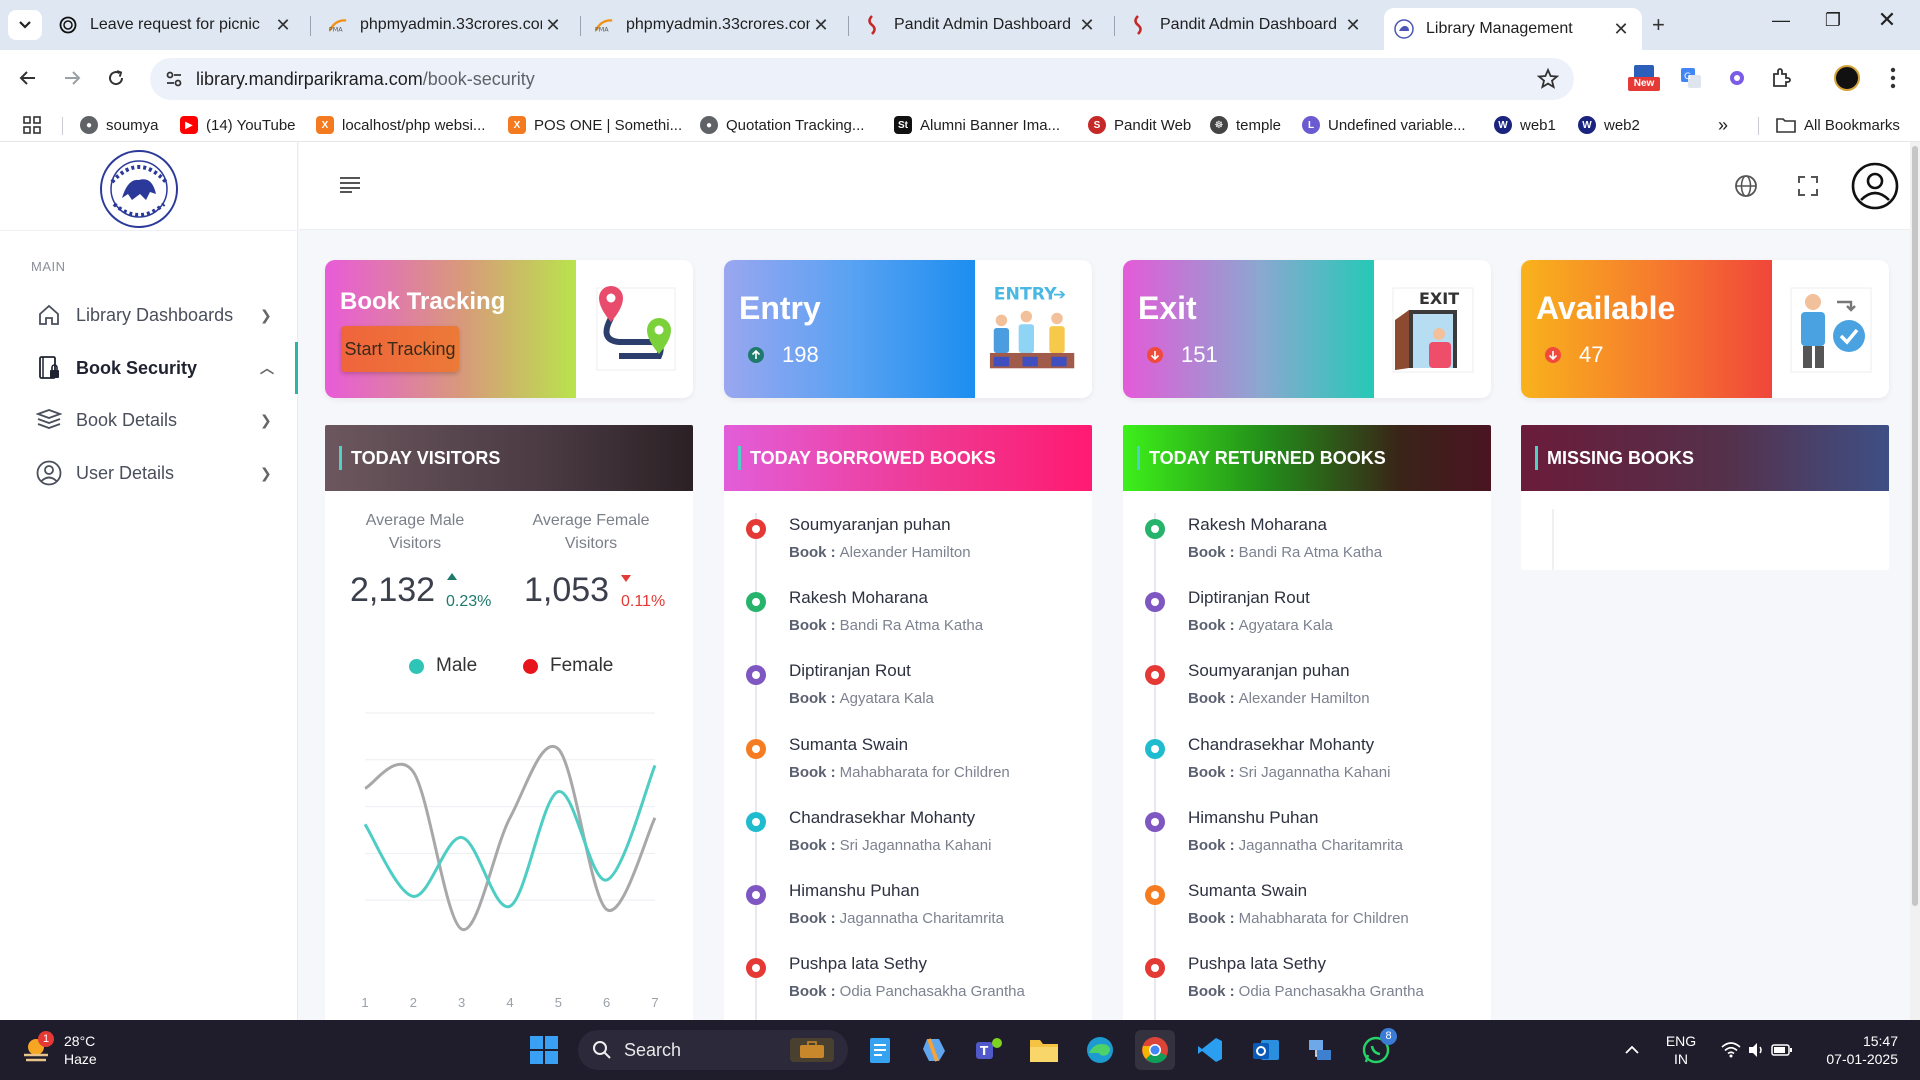 The height and width of the screenshot is (1080, 1920). I want to click on extension-new-icon: New, so click(1644, 78).